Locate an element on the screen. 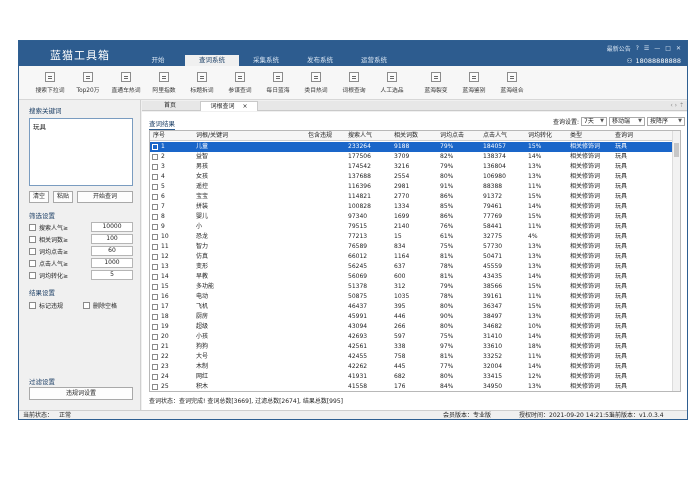 Image resolution: width=700 pixels, height=500 pixels. table-row: 21 狗狗 42561 338 97% 33610 18% 相关修饰词 玩具 is located at coordinates (411, 347).